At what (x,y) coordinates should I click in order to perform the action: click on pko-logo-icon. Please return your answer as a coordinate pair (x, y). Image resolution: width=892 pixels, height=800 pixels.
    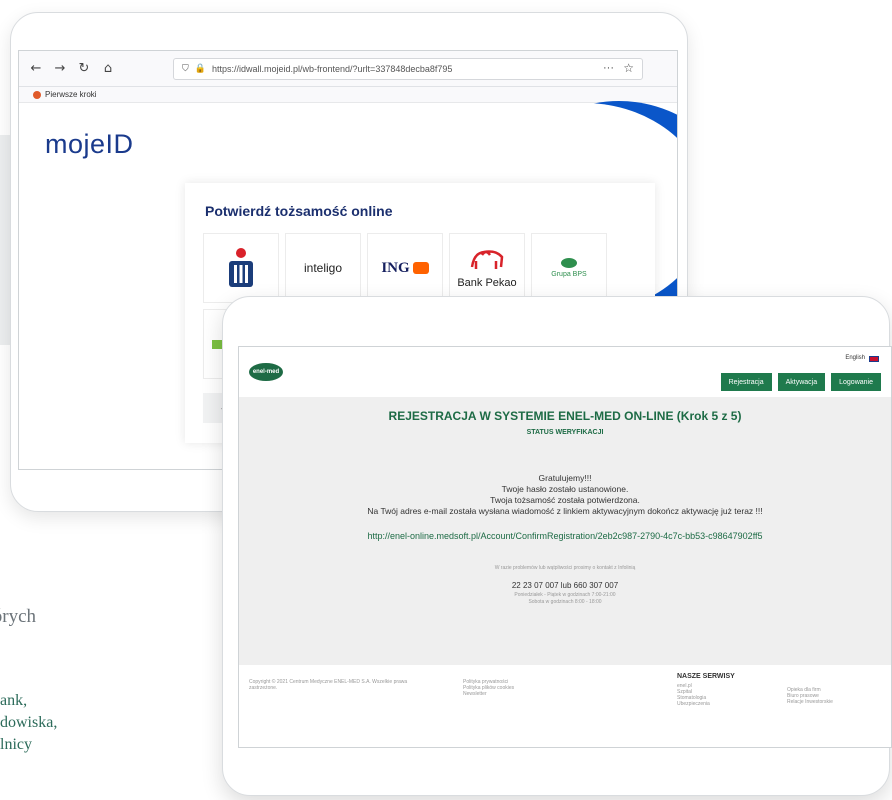
    Looking at the image, I should click on (241, 267).